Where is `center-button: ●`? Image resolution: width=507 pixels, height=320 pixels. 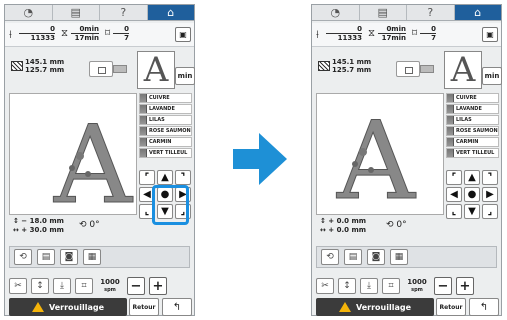 center-button: ● is located at coordinates (472, 194).